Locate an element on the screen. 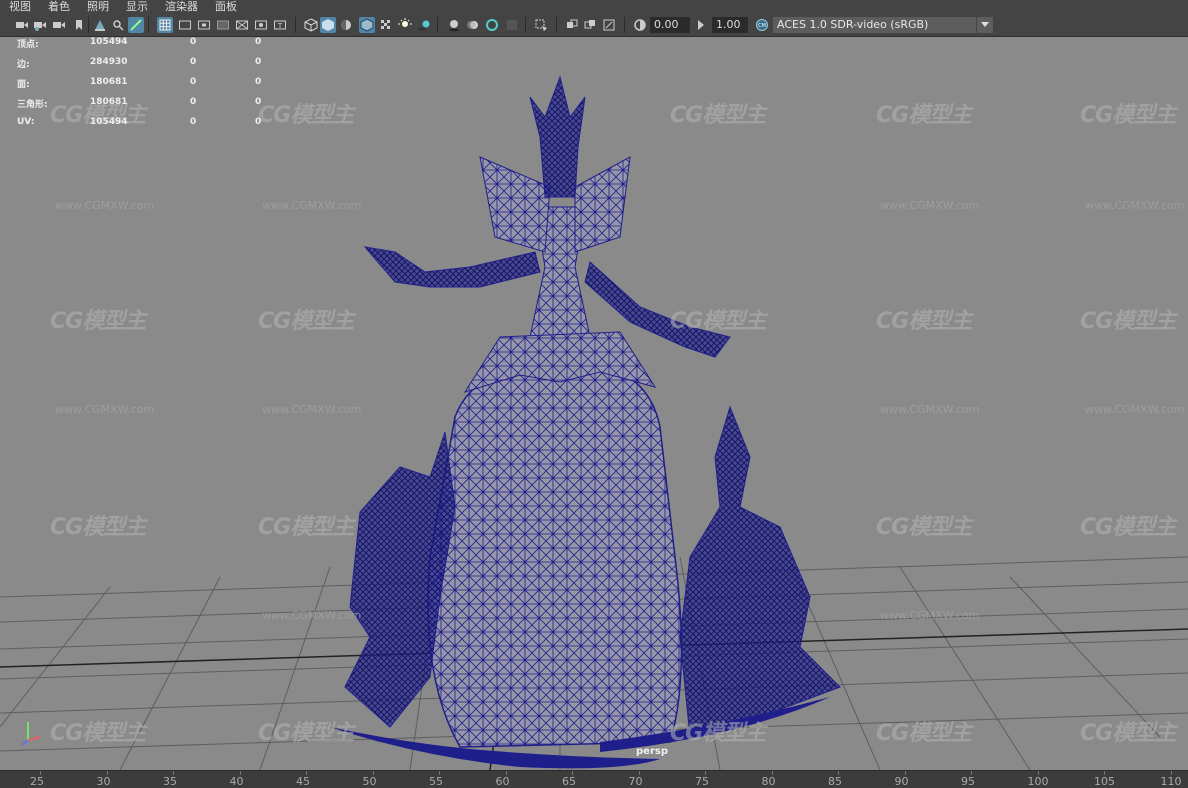  hud-label: 三角形: is located at coordinates (32, 105).